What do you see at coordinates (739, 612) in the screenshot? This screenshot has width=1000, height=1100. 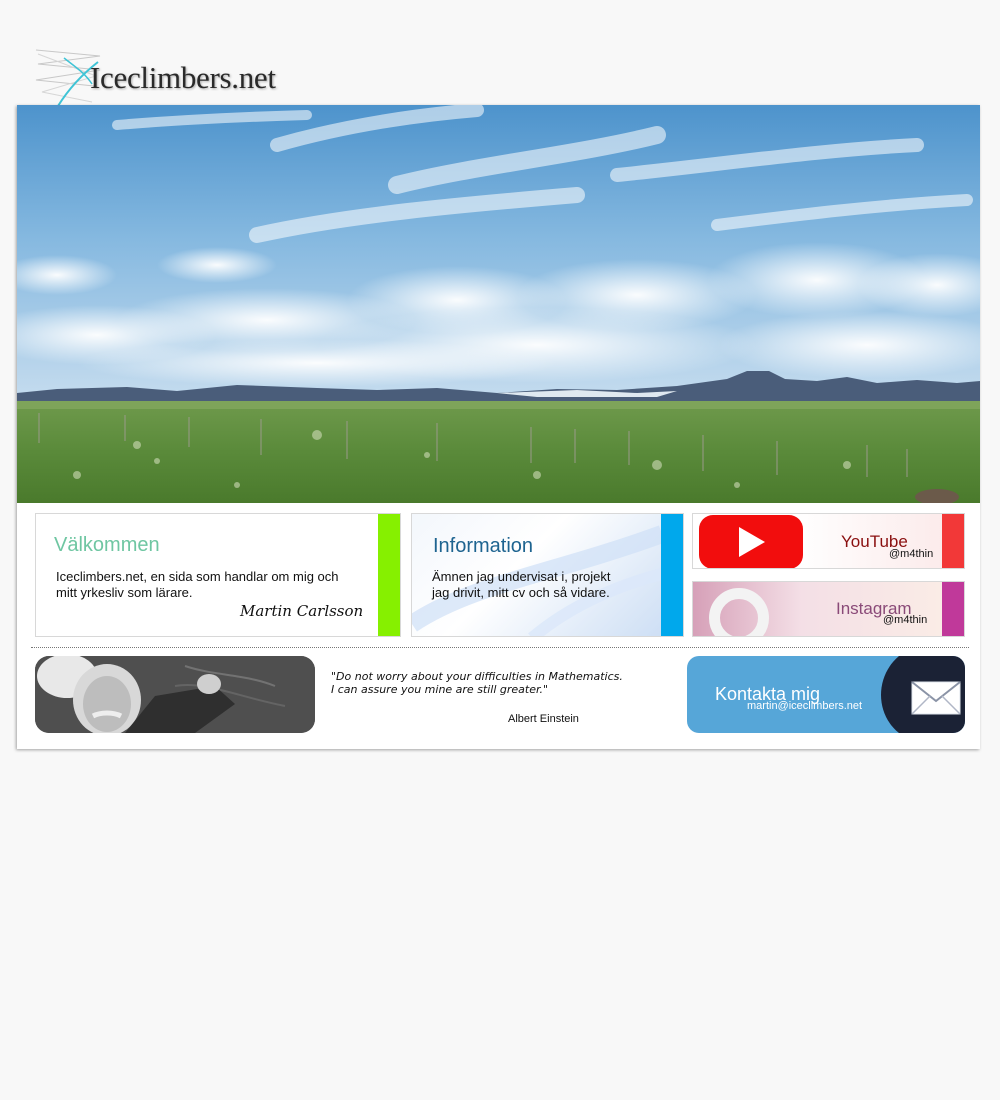 I see `instagram-logo-icon` at bounding box center [739, 612].